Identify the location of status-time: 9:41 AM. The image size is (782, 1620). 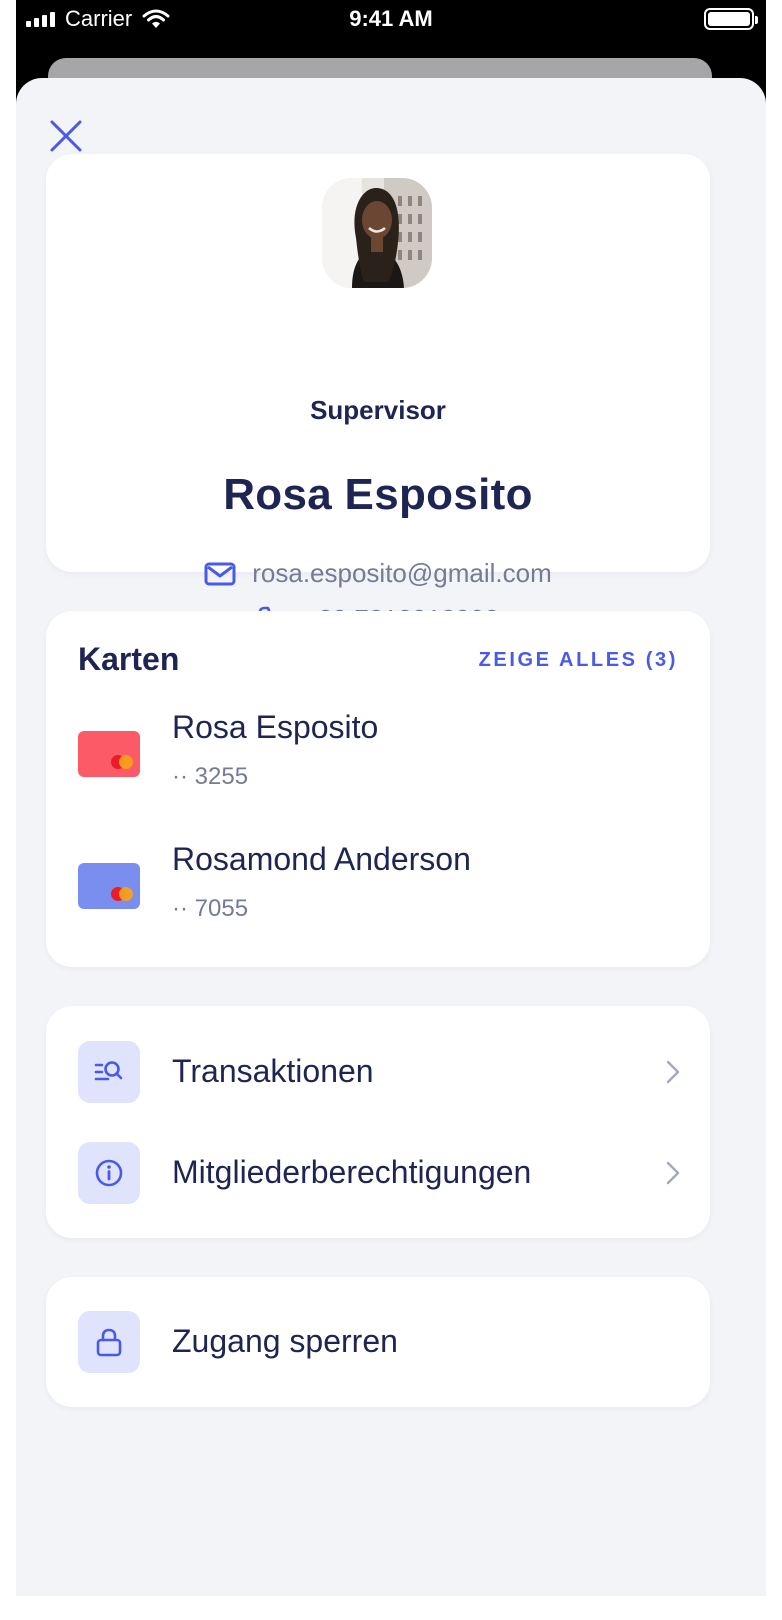
(391, 18).